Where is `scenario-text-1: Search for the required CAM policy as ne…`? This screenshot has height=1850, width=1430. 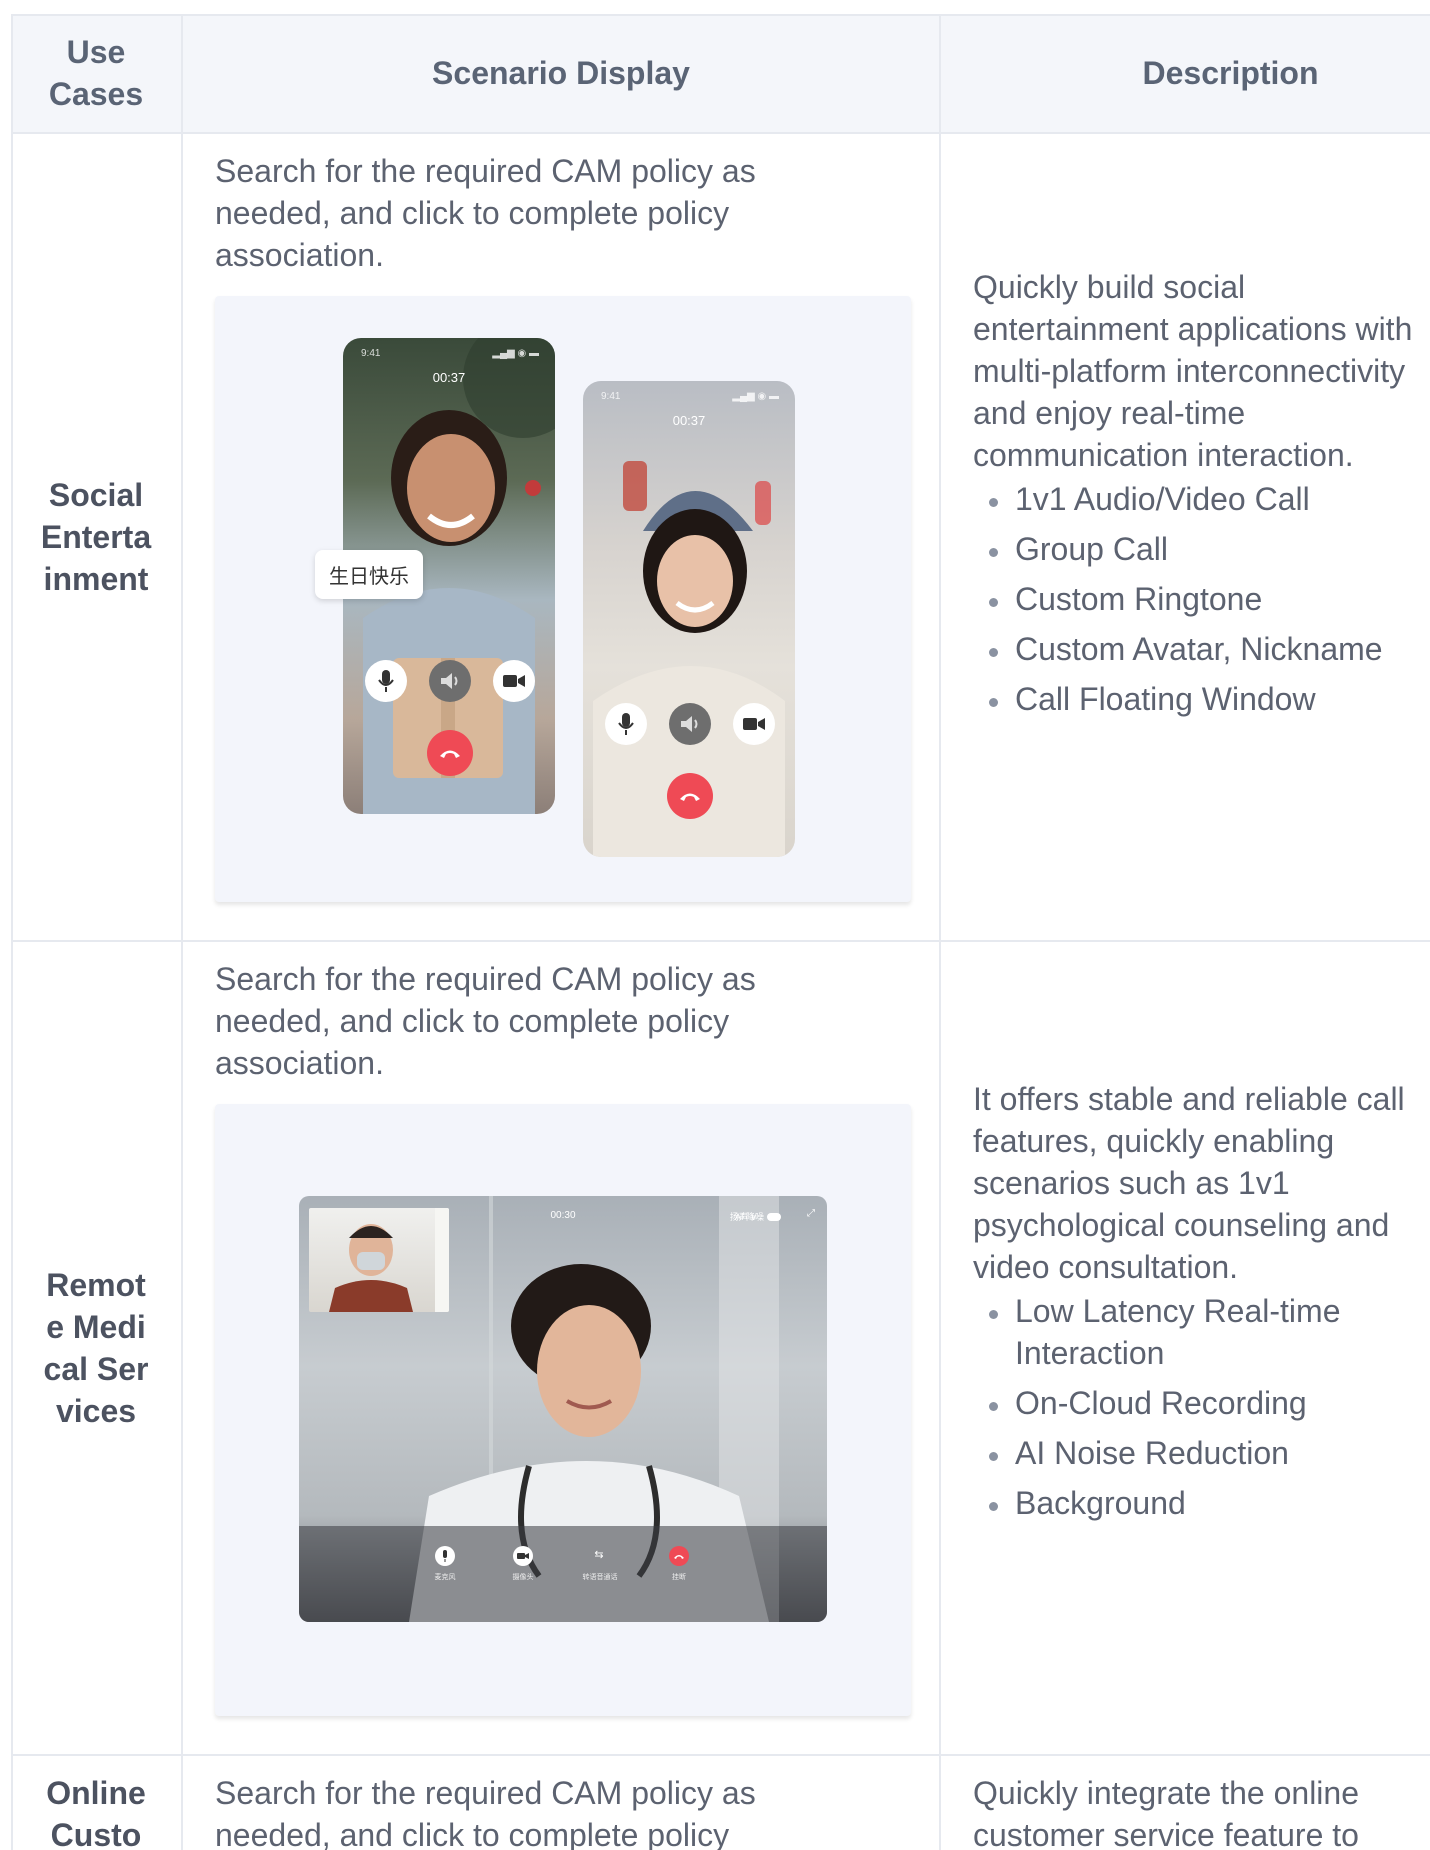
scenario-text-1: Search for the required CAM policy as ne… is located at coordinates (485, 213).